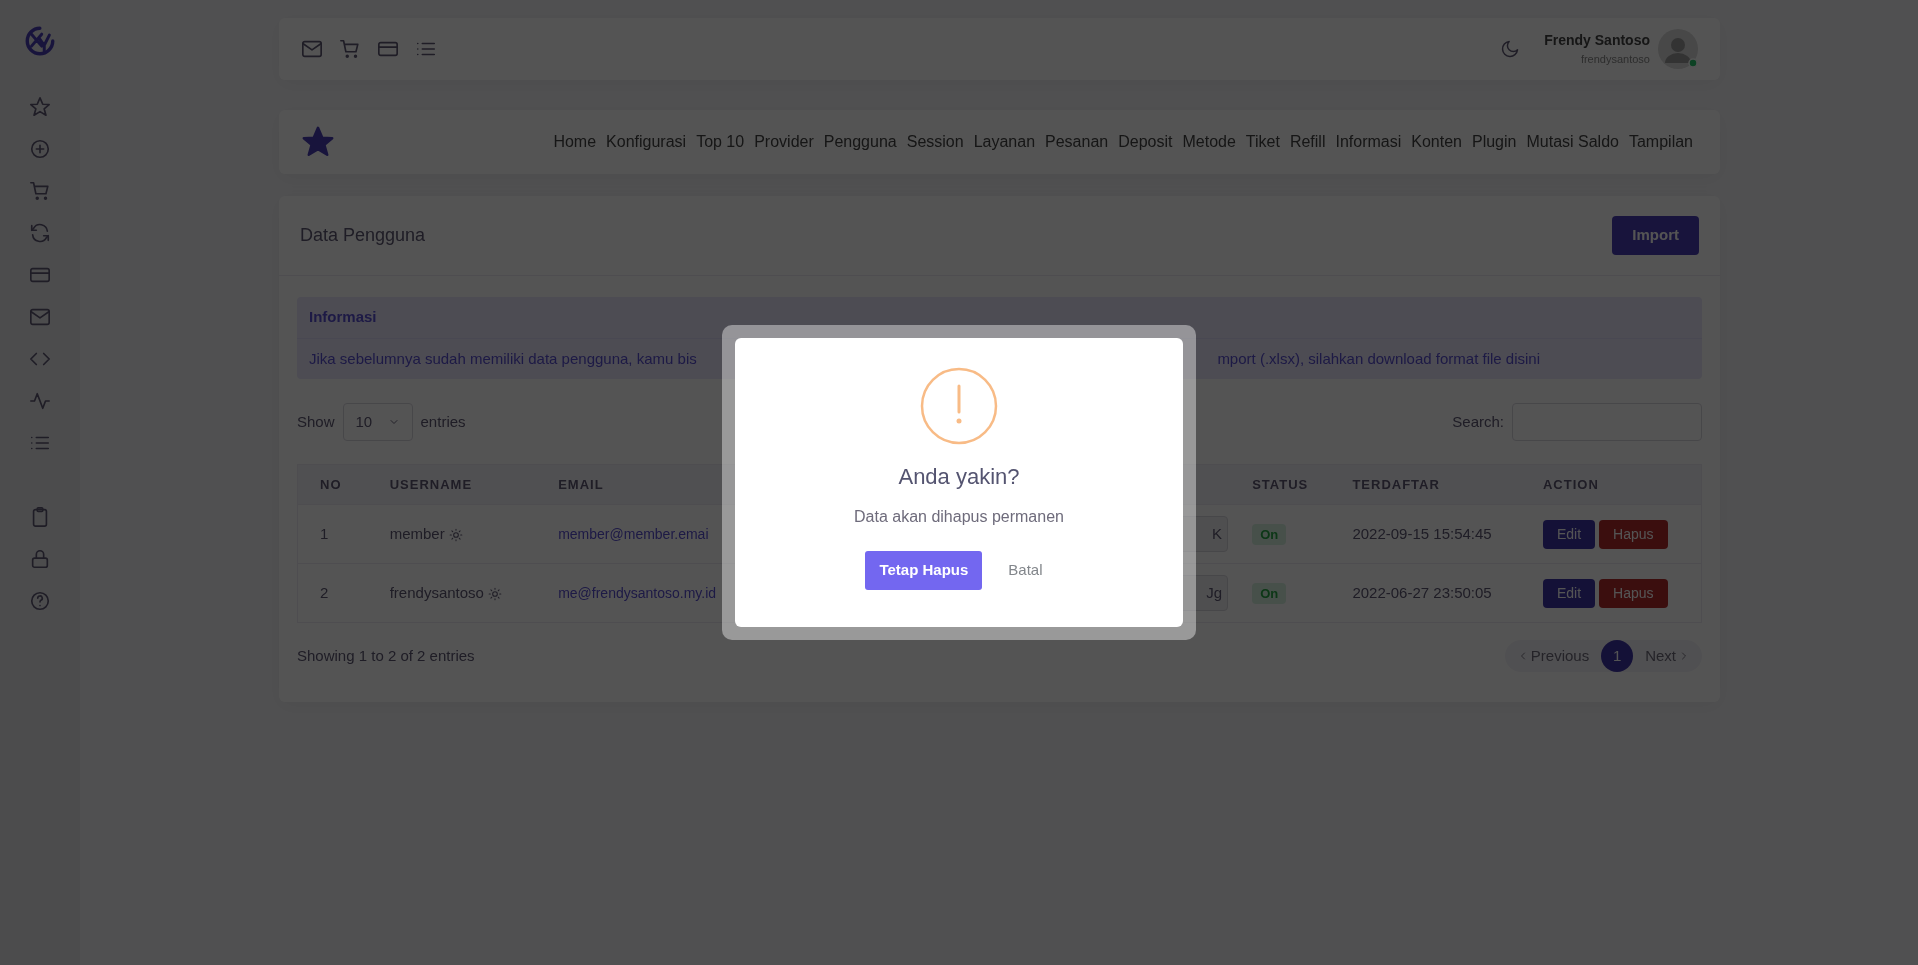  I want to click on logo, so click(40, 41).